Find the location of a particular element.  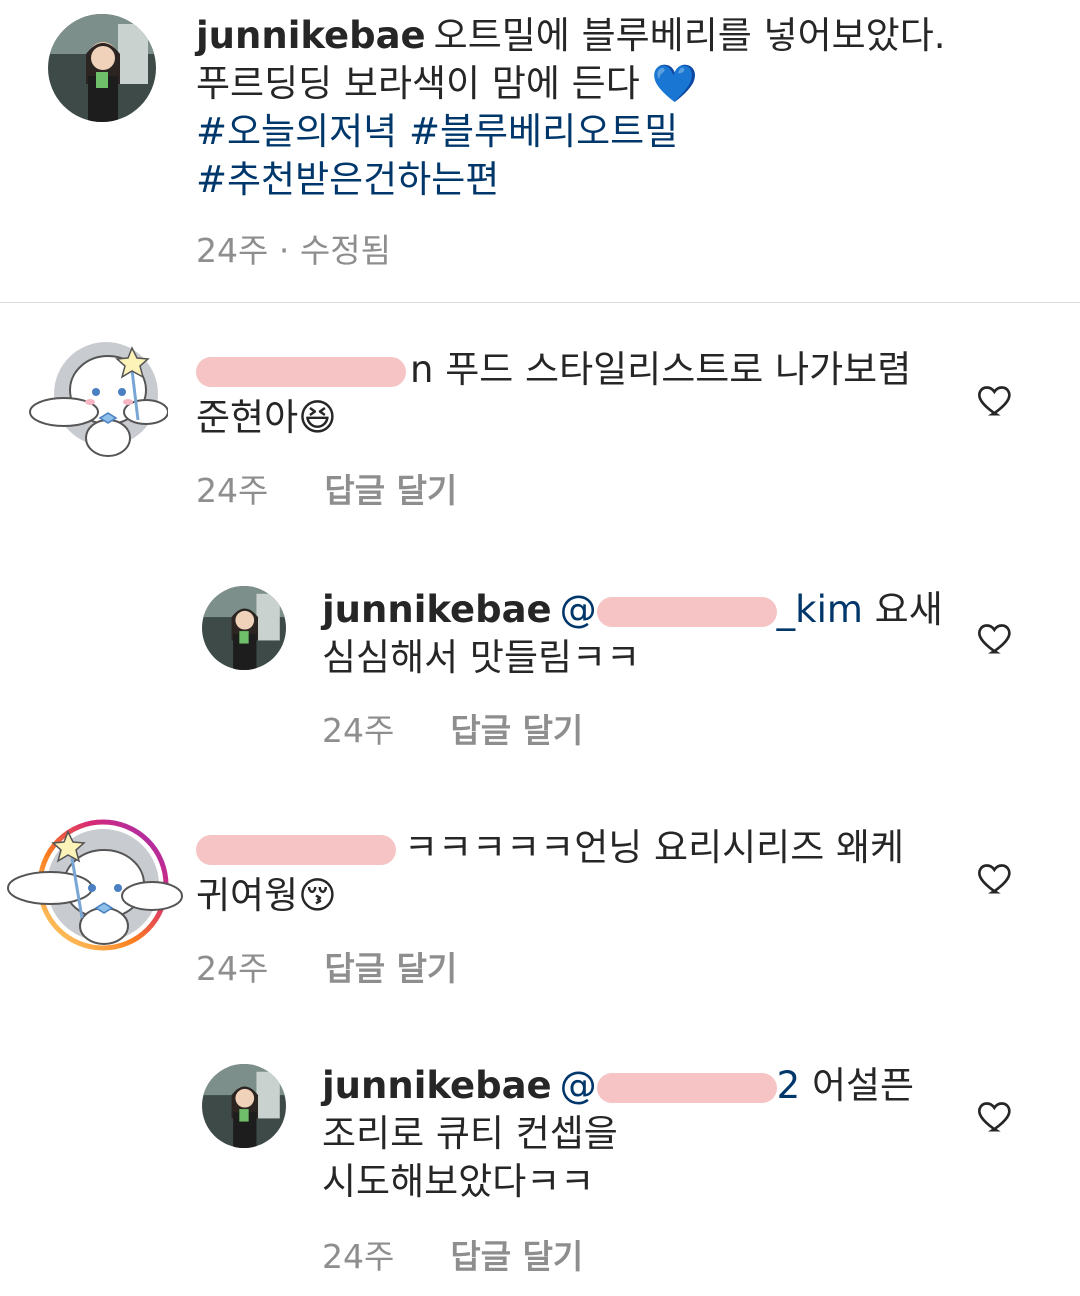

reply-text-line2: 심심해서 맛들림ㅋㅋ is located at coordinates (481, 657).